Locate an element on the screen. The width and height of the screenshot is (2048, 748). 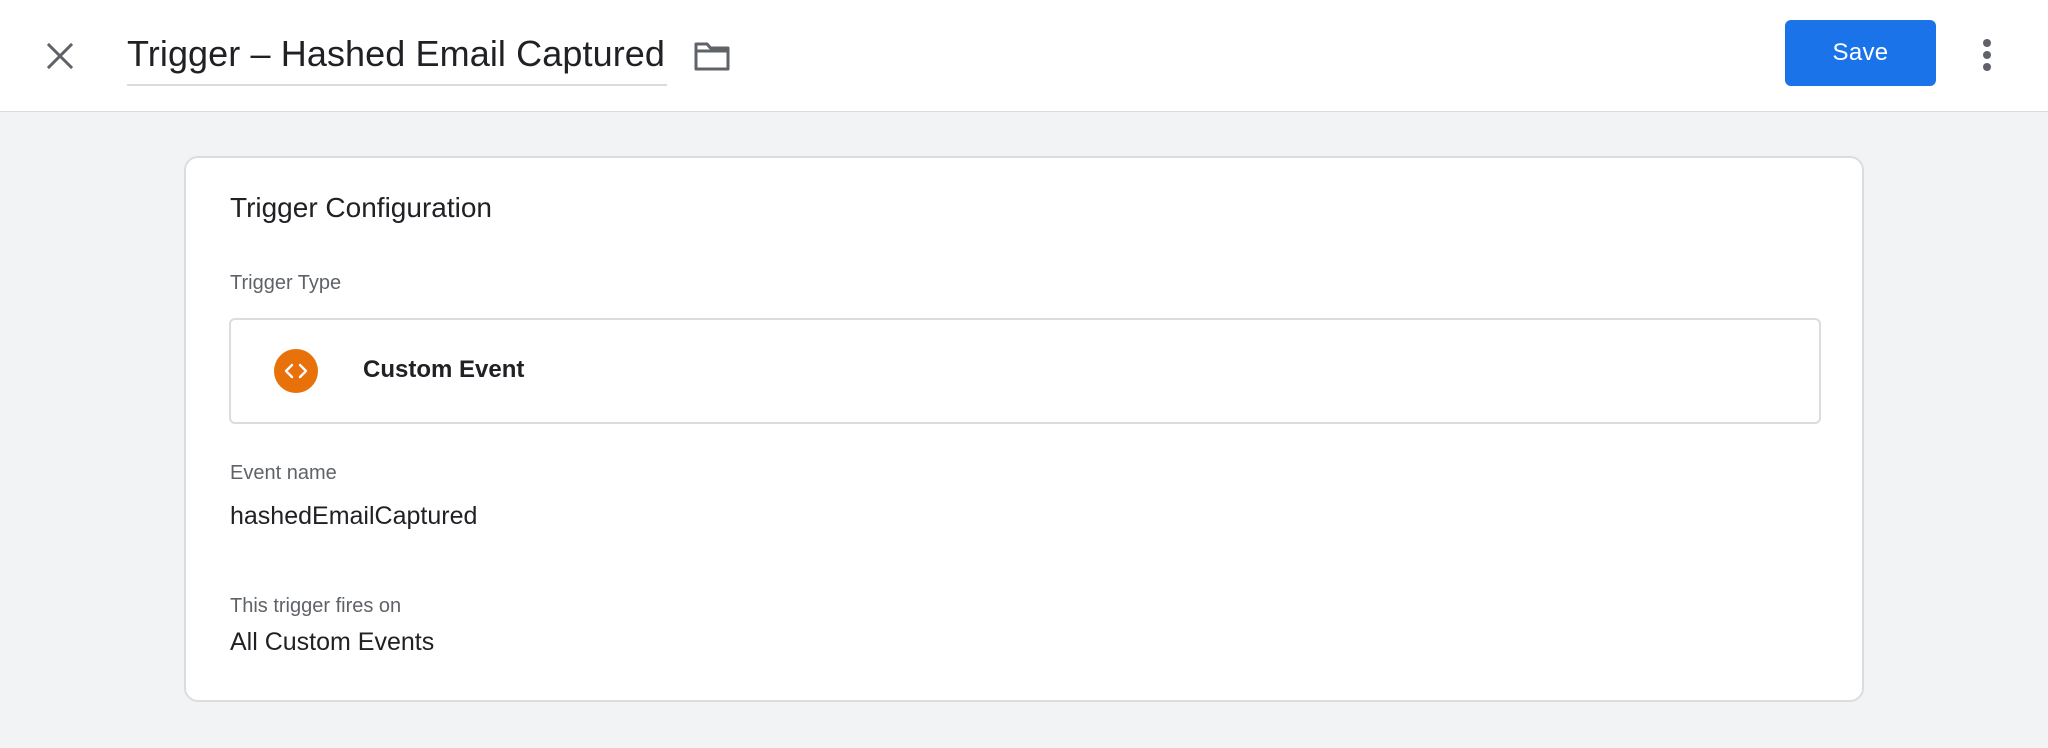
trigger-type-label: Trigger Type is located at coordinates (286, 283).